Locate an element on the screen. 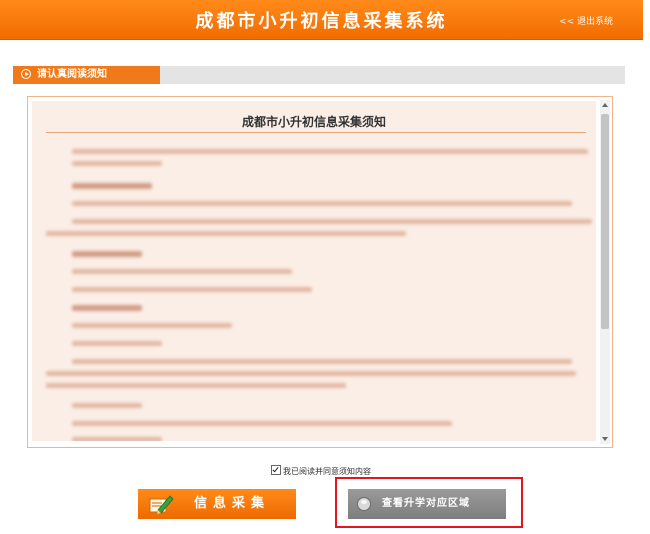 Image resolution: width=650 pixels, height=534 pixels. view-school-area-button: 查看升学对应区域 is located at coordinates (427, 504).